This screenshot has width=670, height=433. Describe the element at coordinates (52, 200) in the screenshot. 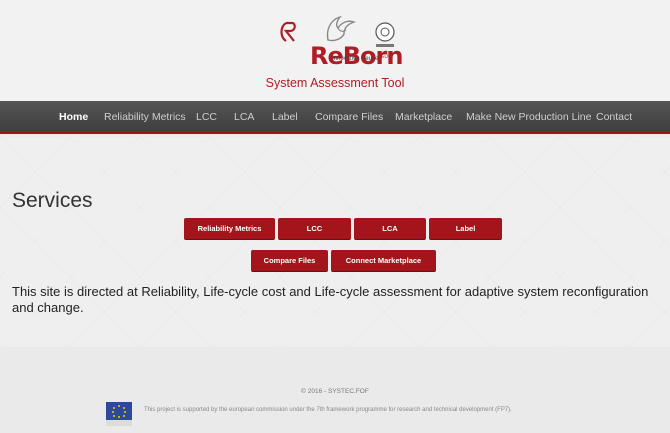

I see `page-title: Services` at that location.